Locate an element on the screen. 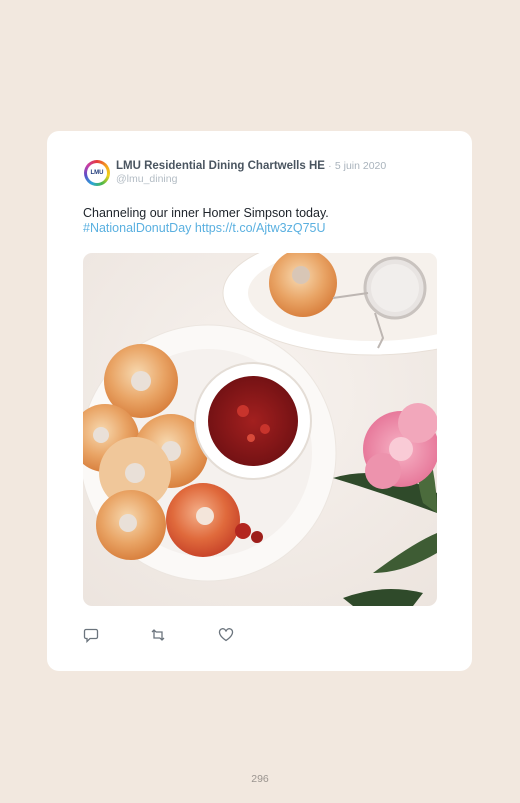  heart-icon is located at coordinates (226, 635).